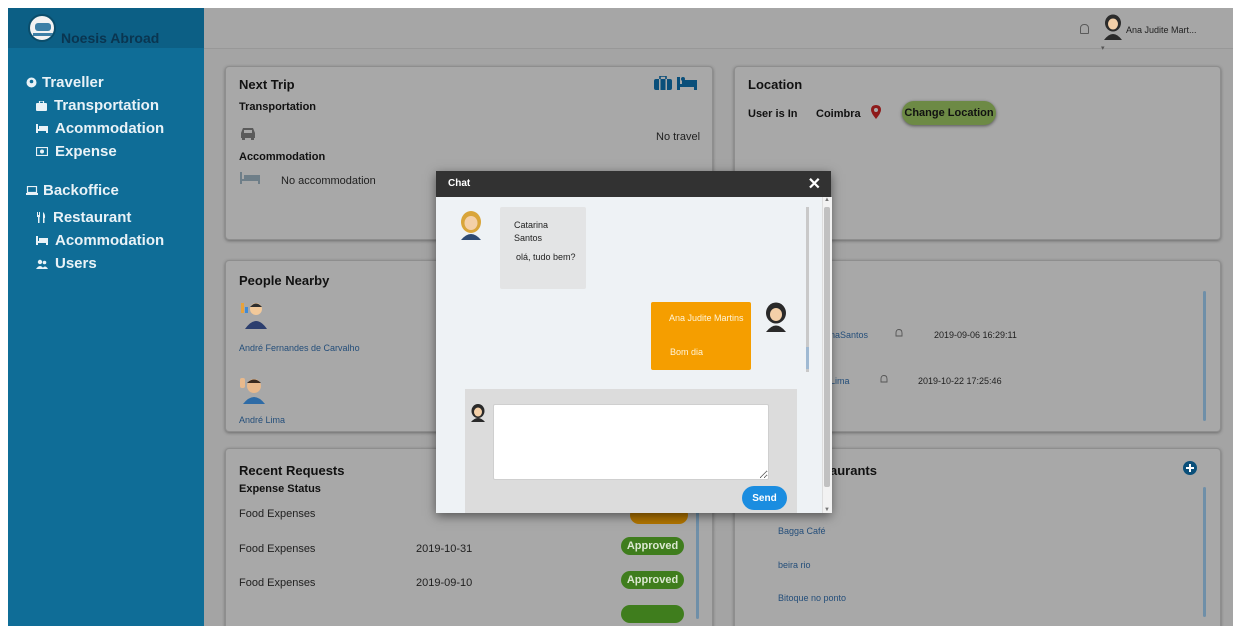 The image size is (1241, 626). I want to click on accommodation-label: Accommodation, so click(282, 157).